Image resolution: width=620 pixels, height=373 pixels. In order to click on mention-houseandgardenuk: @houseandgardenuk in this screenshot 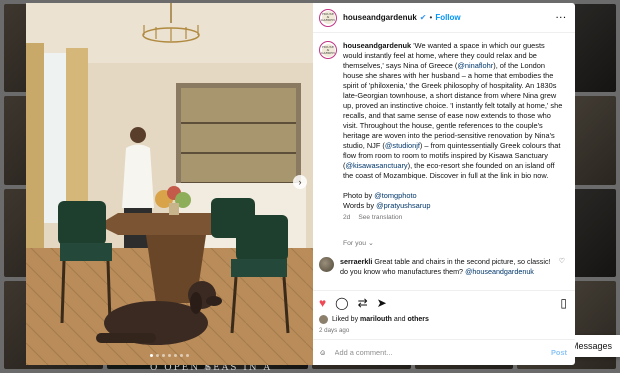, I will do `click(499, 271)`.